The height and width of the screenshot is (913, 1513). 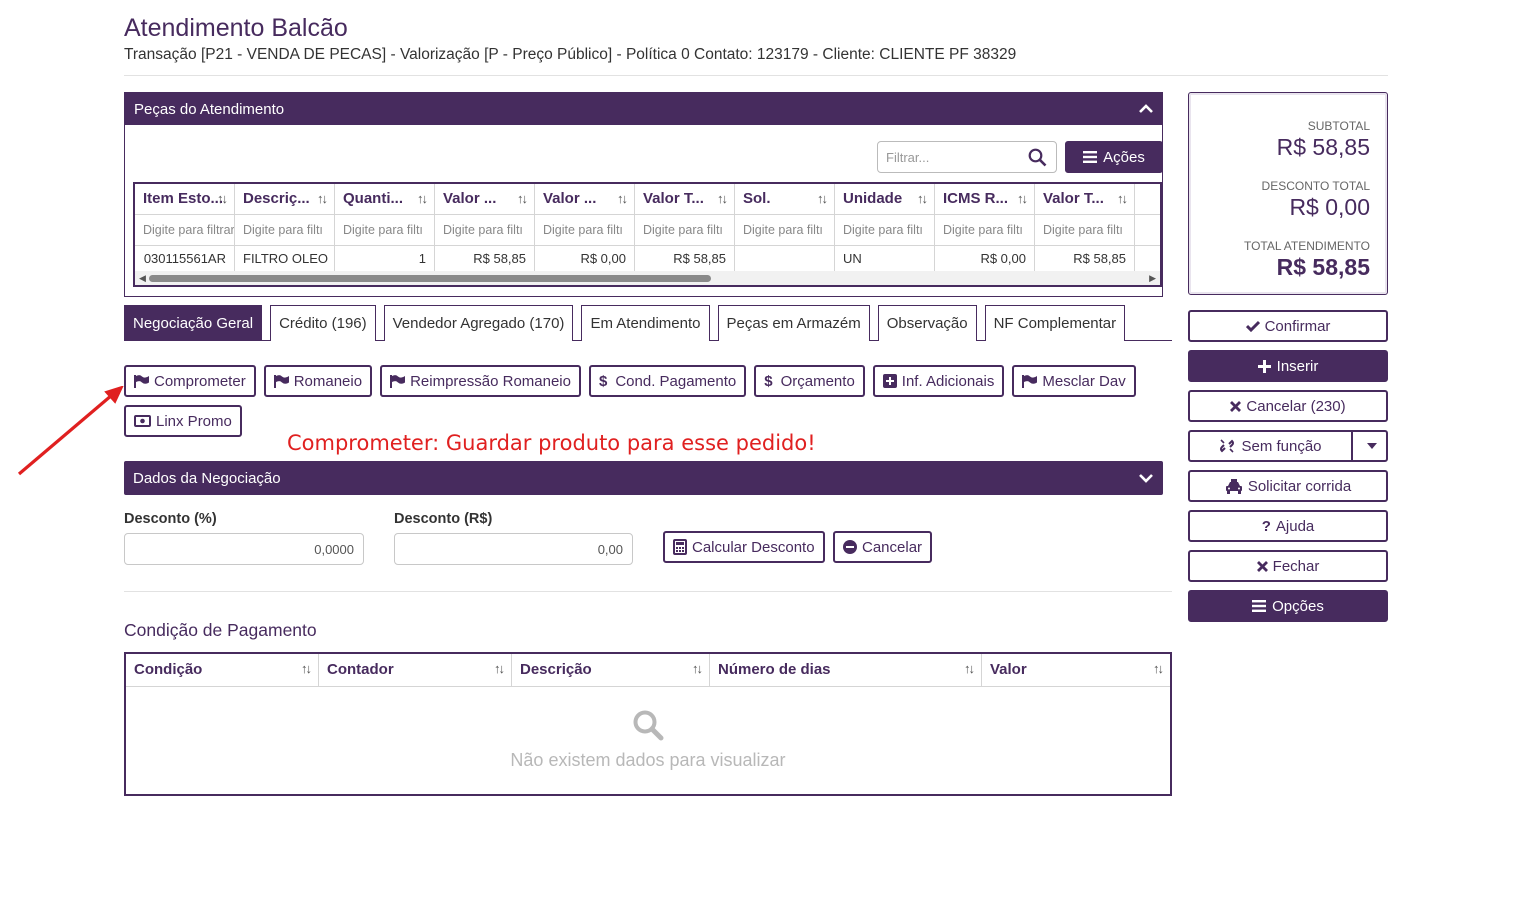 I want to click on tab-observacao: Observação, so click(x=927, y=323).